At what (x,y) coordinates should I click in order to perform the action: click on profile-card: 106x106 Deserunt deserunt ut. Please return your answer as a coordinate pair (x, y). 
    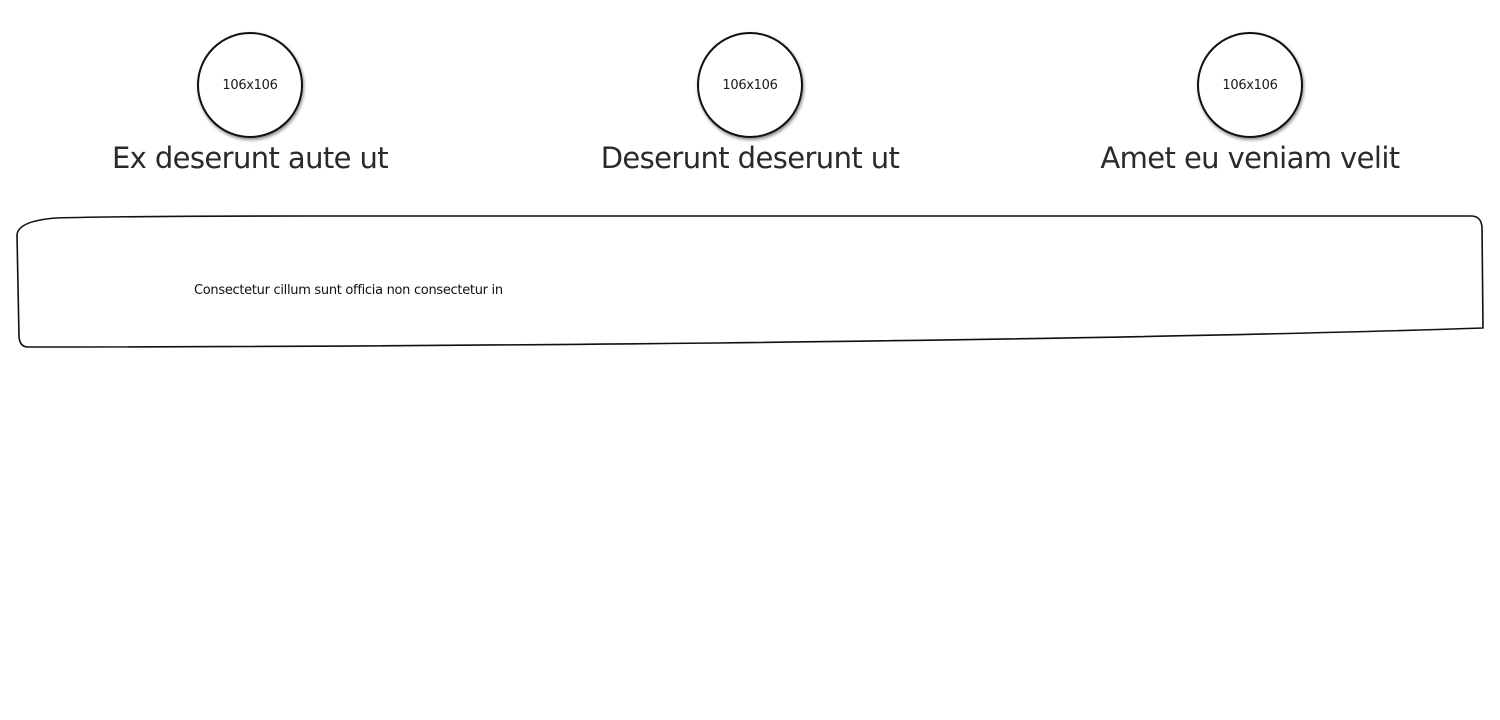
    Looking at the image, I should click on (750, 105).